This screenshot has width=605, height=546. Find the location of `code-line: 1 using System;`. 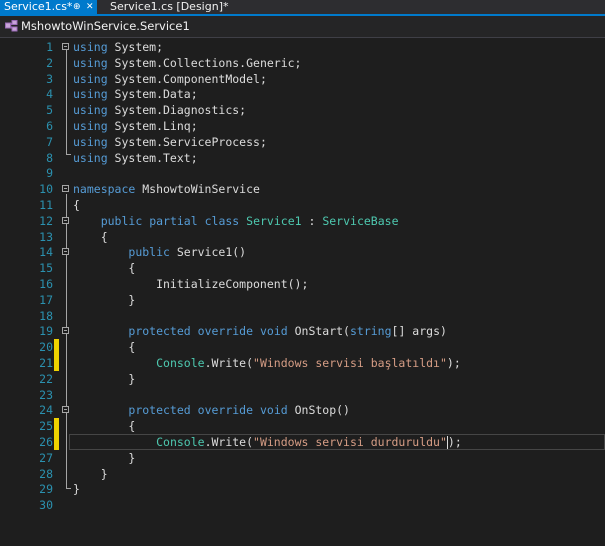

code-line: 1 using System; is located at coordinates (302, 47).